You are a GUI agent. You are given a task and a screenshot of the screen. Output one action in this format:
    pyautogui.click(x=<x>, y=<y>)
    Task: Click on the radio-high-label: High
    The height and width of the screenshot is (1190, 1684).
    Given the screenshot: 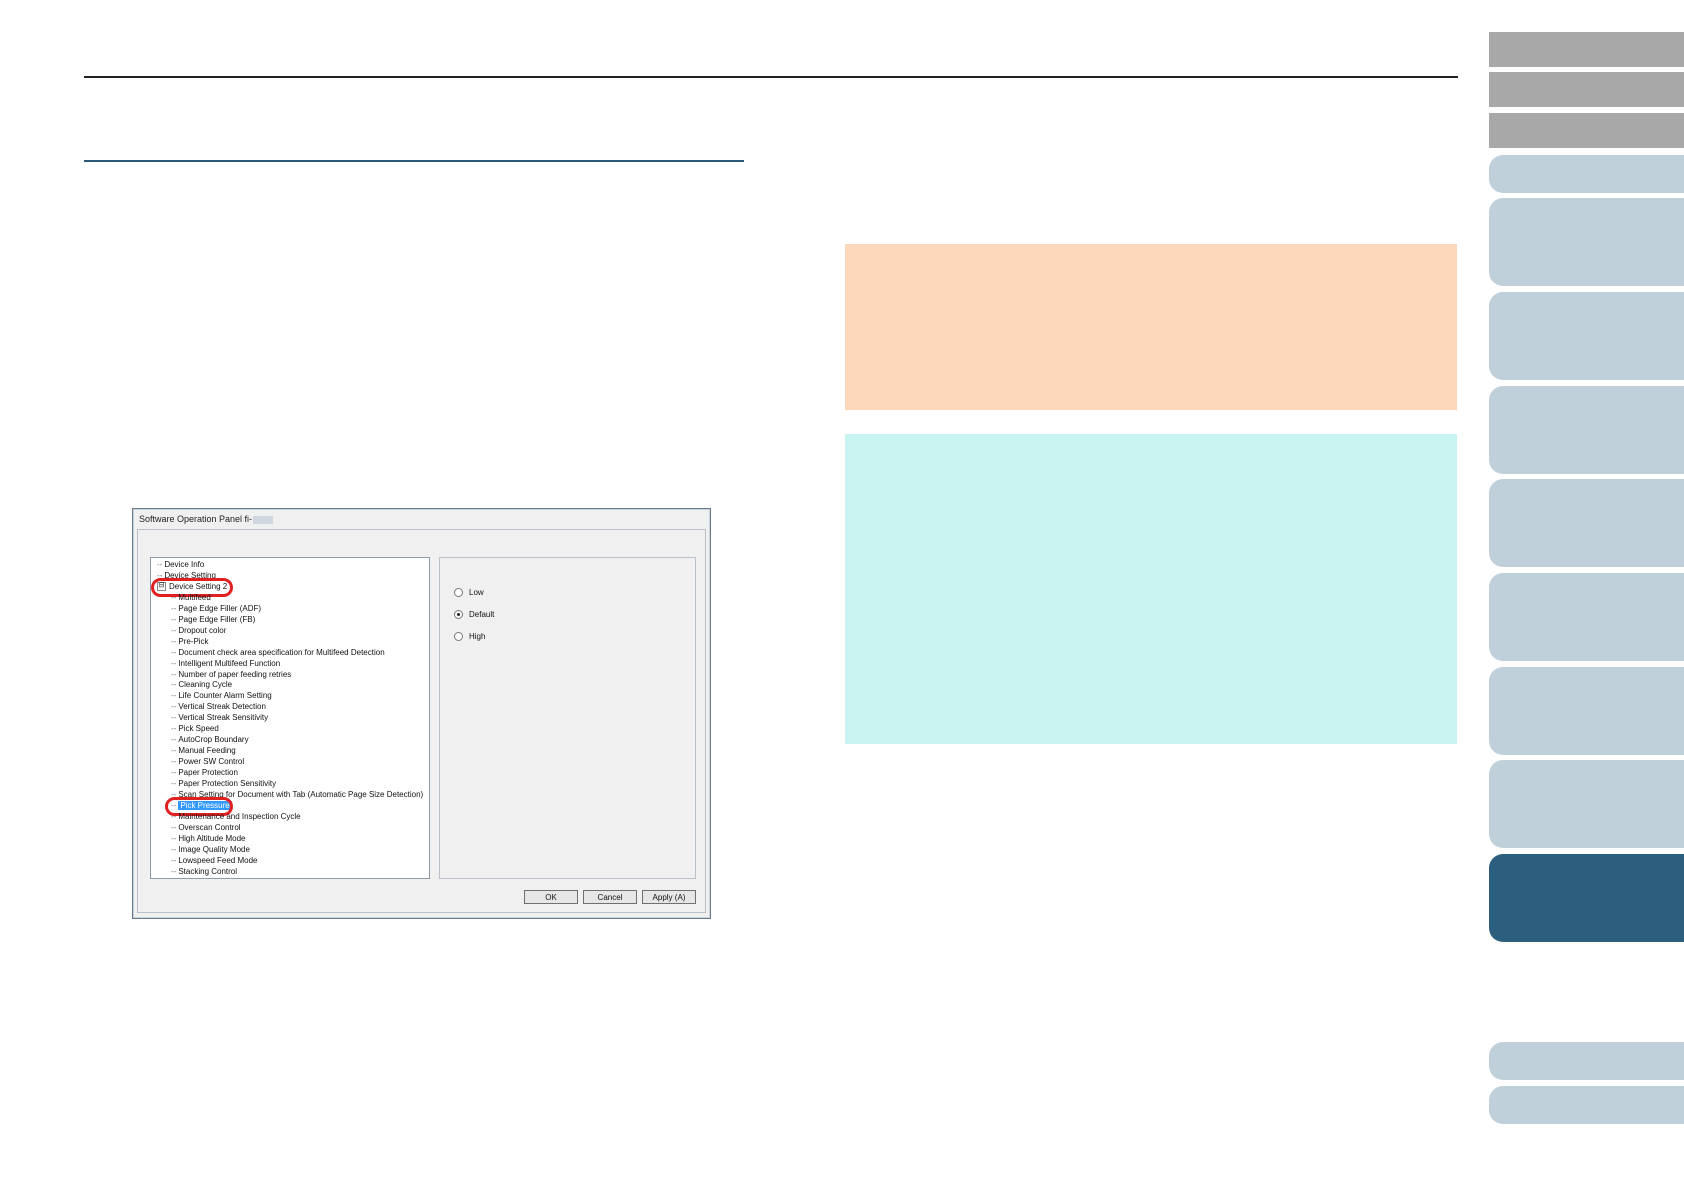 What is the action you would take?
    pyautogui.click(x=477, y=636)
    